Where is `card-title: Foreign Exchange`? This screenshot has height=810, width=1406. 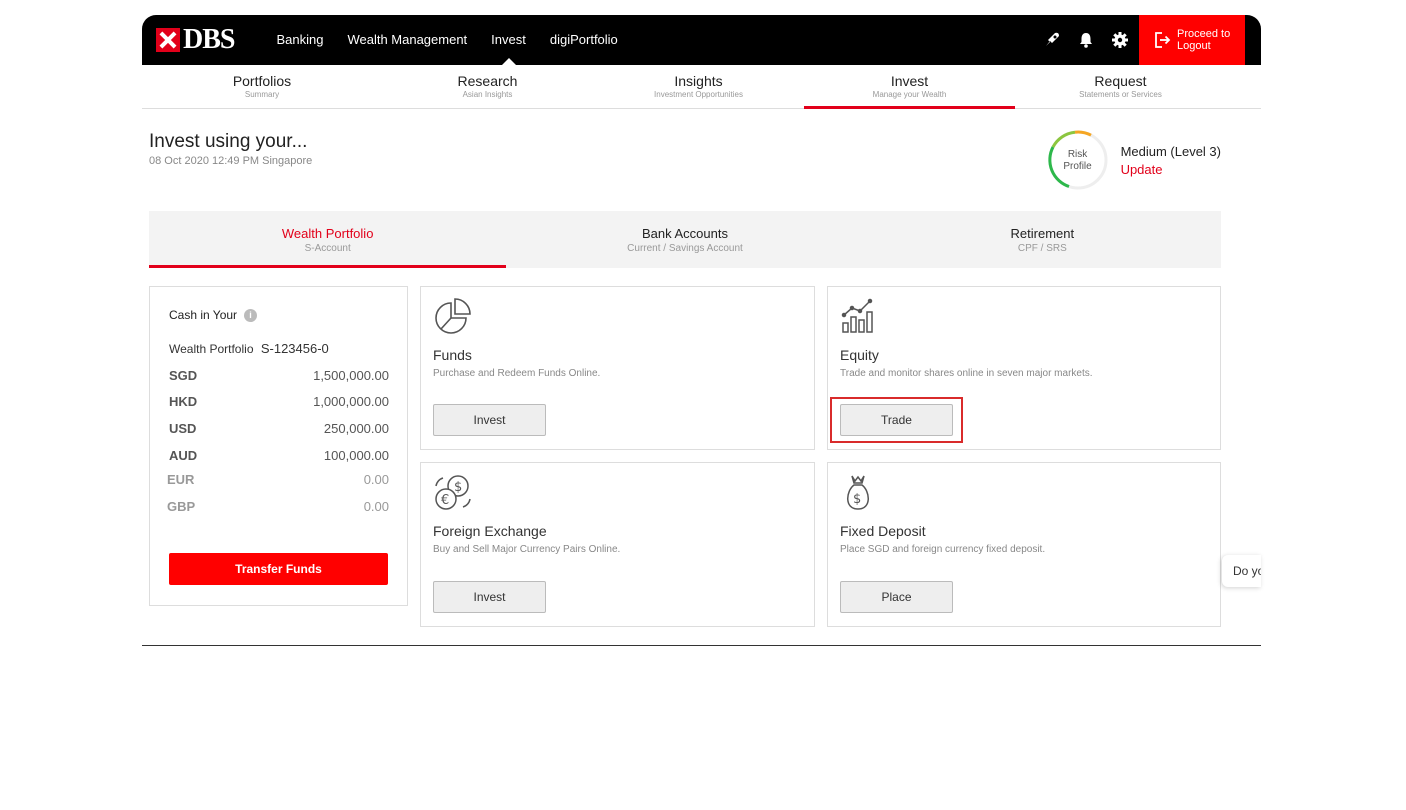 card-title: Foreign Exchange is located at coordinates (490, 531).